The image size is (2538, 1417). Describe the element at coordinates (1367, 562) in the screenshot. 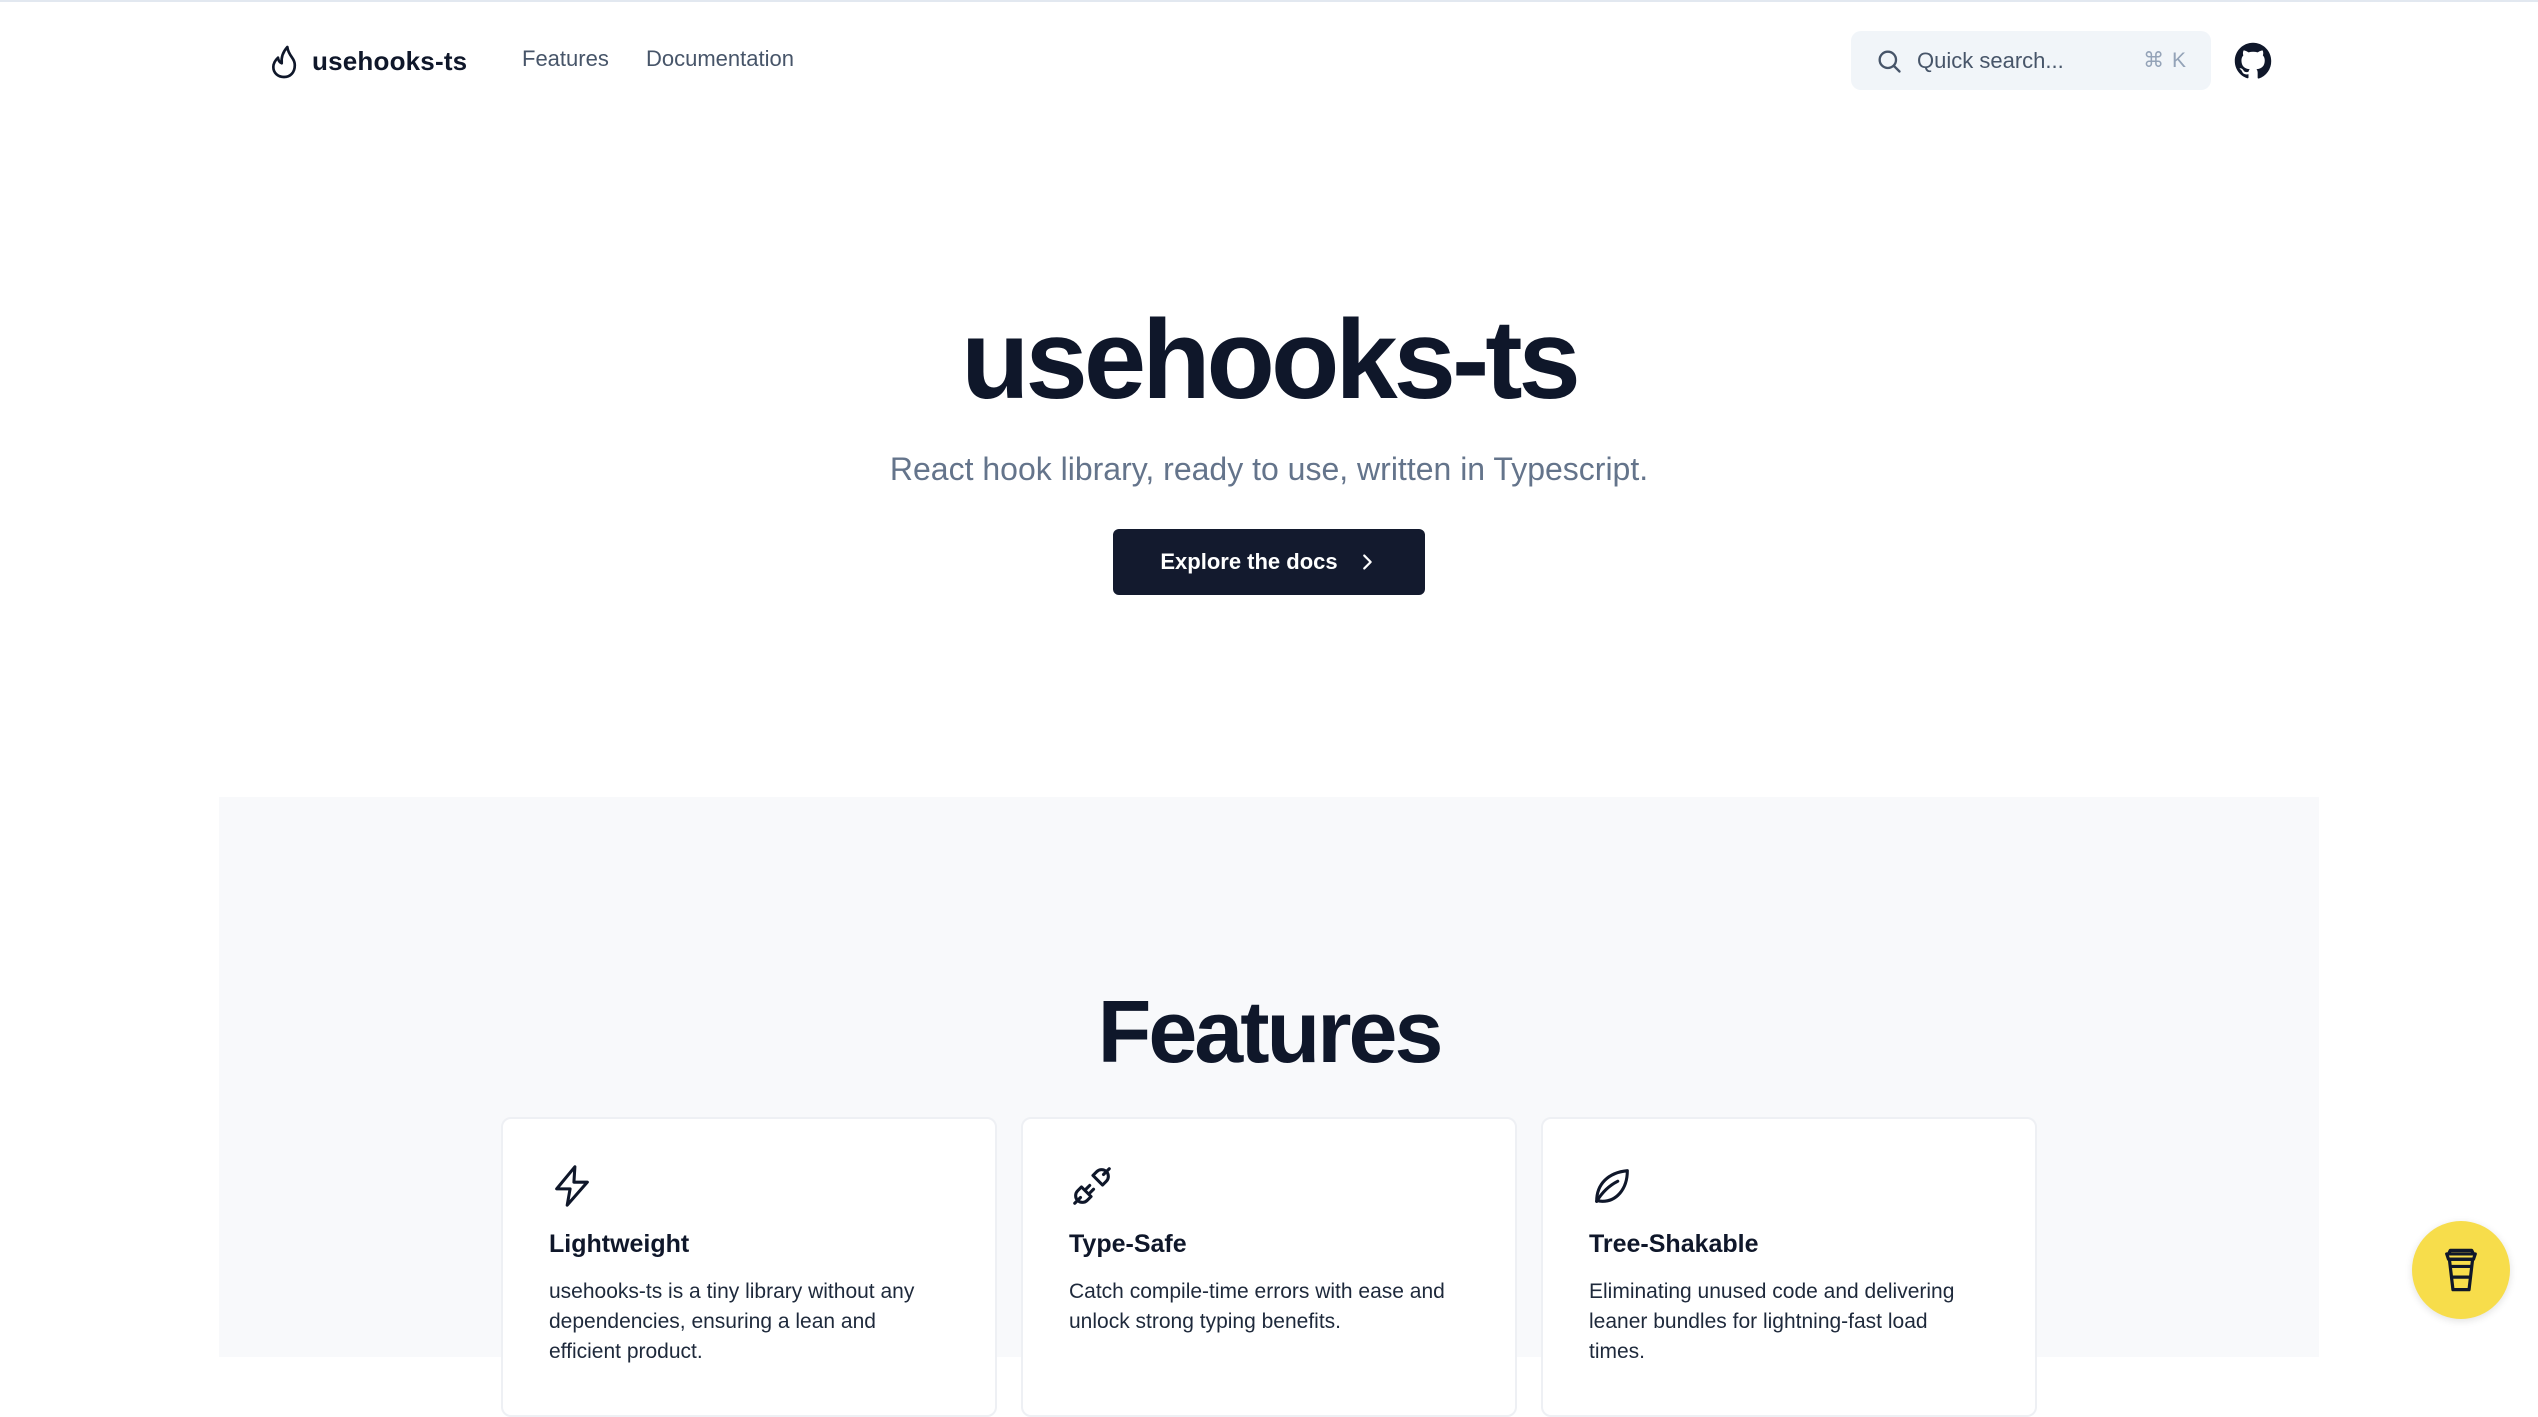

I see `chevron-right-icon` at that location.